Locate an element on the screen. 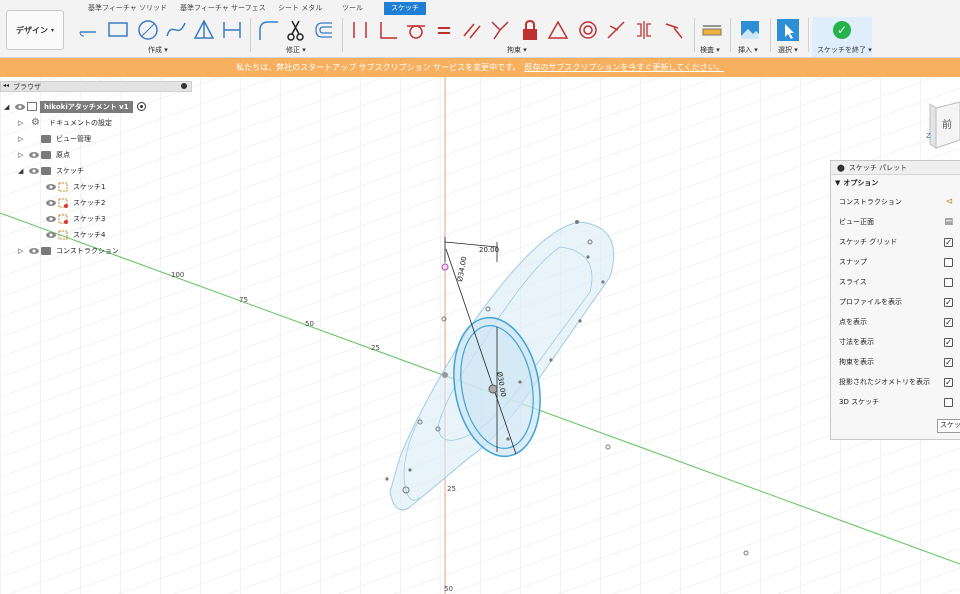 The image size is (960, 594). browser-item-sketch1: スケッチ1 is located at coordinates (74, 186).